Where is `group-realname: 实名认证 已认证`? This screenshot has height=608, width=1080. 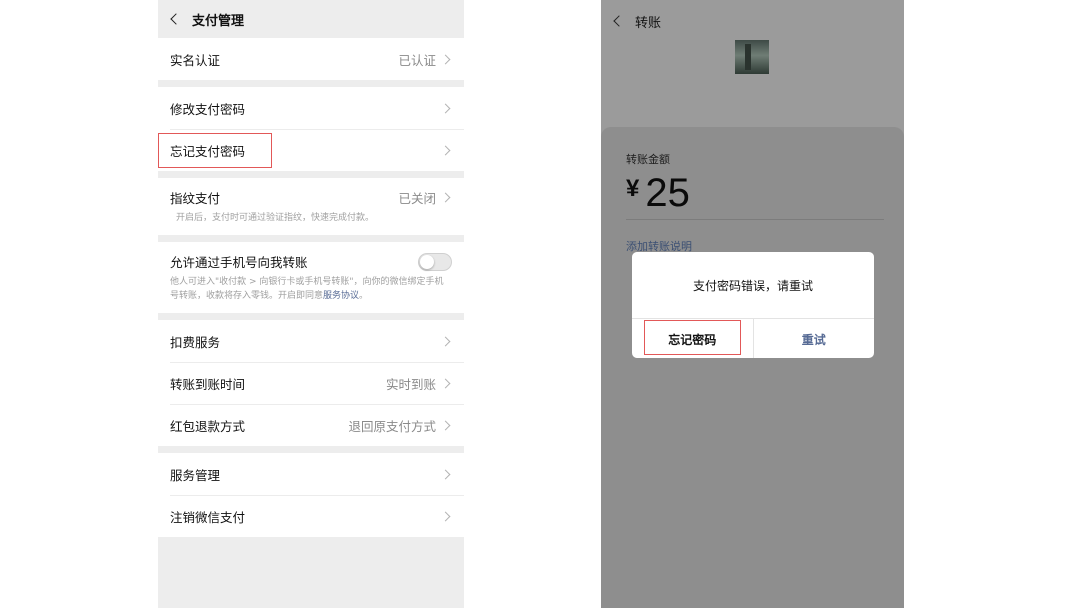
group-realname: 实名认证 已认证 is located at coordinates (311, 59).